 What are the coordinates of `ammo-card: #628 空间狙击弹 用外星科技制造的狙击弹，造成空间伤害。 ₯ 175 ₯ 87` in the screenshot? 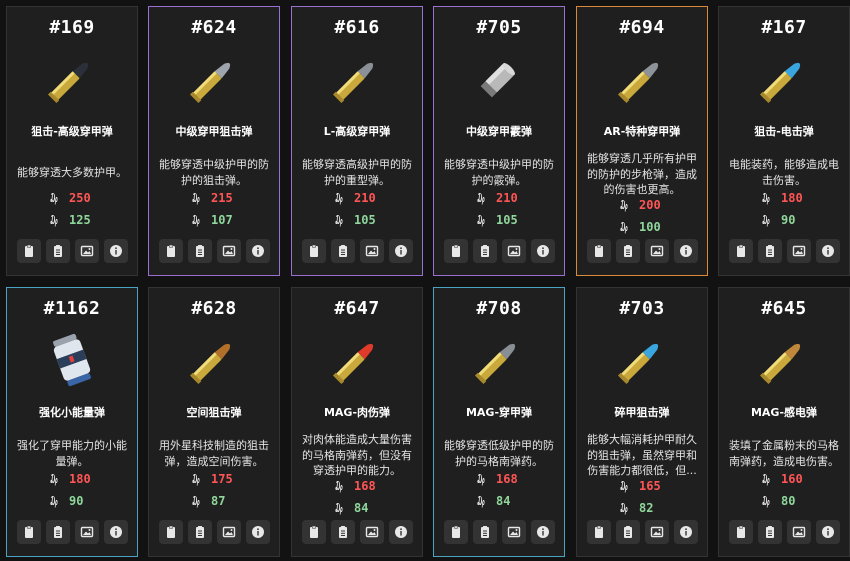 It's located at (214, 422).